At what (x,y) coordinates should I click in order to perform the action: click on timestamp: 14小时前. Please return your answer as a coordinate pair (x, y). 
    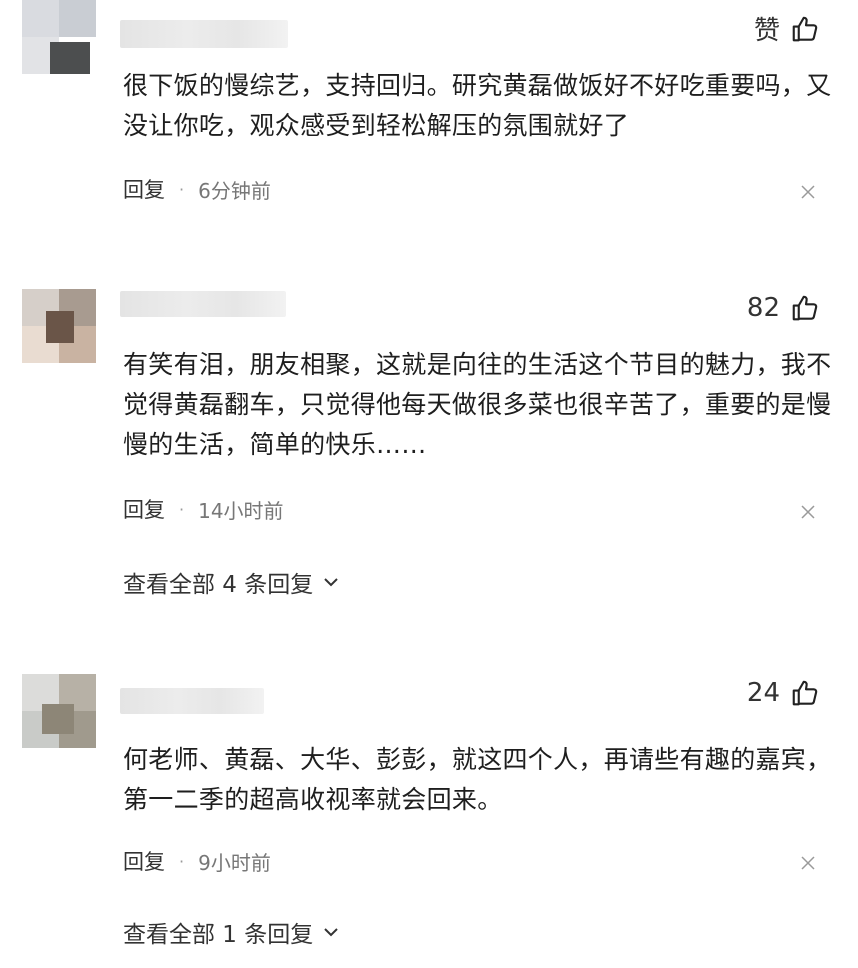
    Looking at the image, I should click on (241, 510).